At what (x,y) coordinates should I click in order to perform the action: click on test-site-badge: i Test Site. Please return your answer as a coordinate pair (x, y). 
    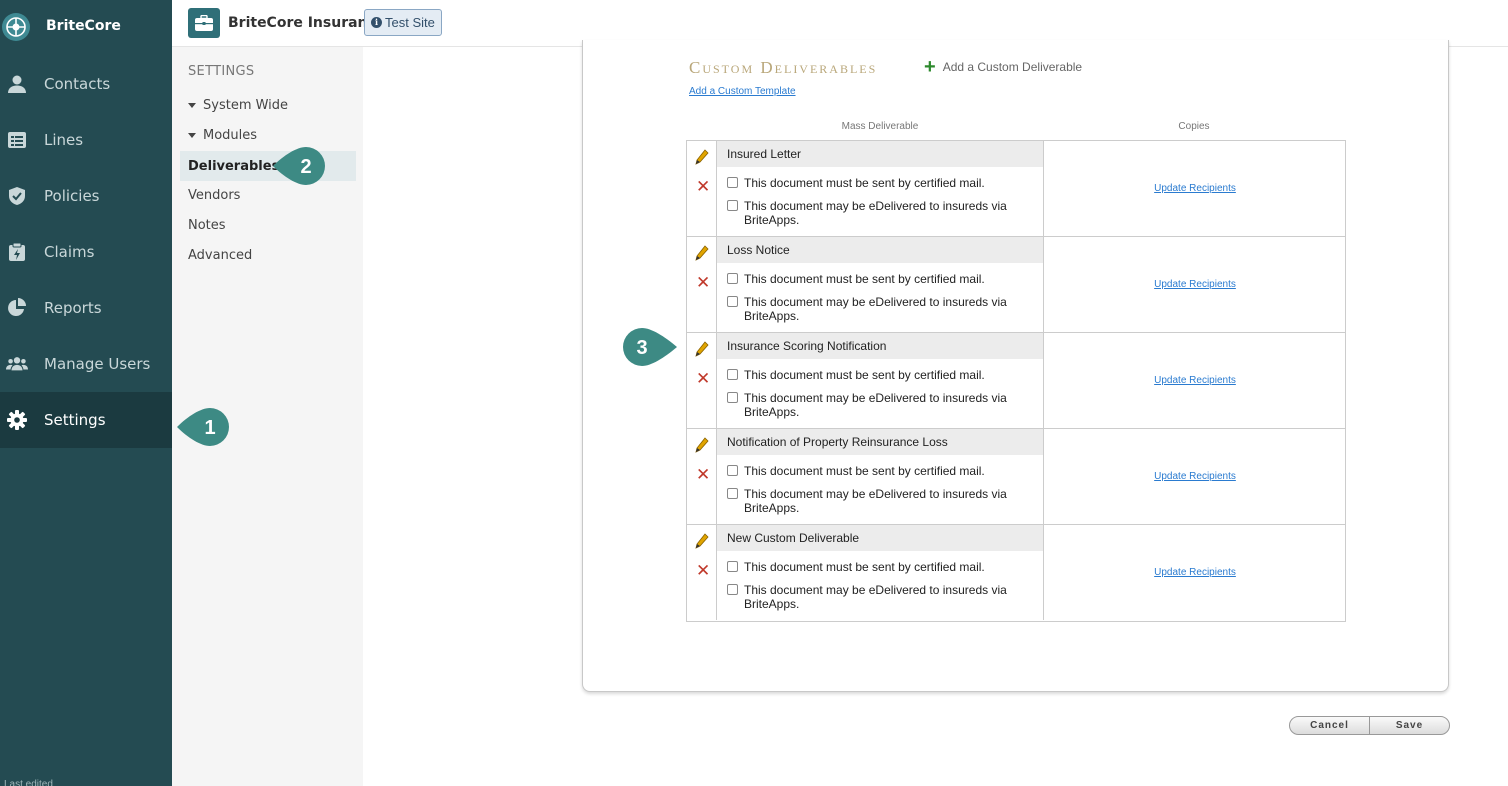
    Looking at the image, I should click on (403, 22).